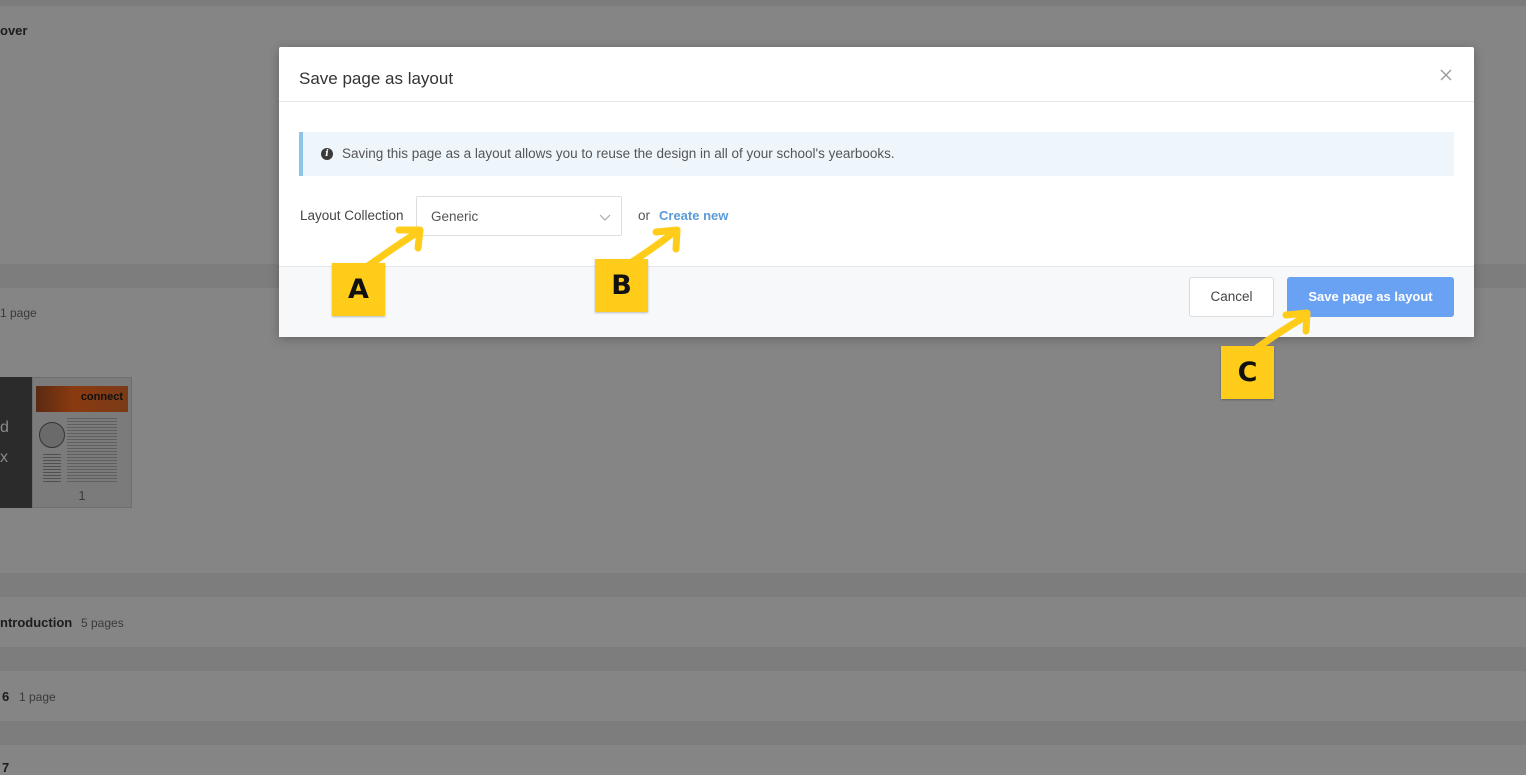 This screenshot has height=775, width=1526. What do you see at coordinates (14, 30) in the screenshot?
I see `cover-section-title: over` at bounding box center [14, 30].